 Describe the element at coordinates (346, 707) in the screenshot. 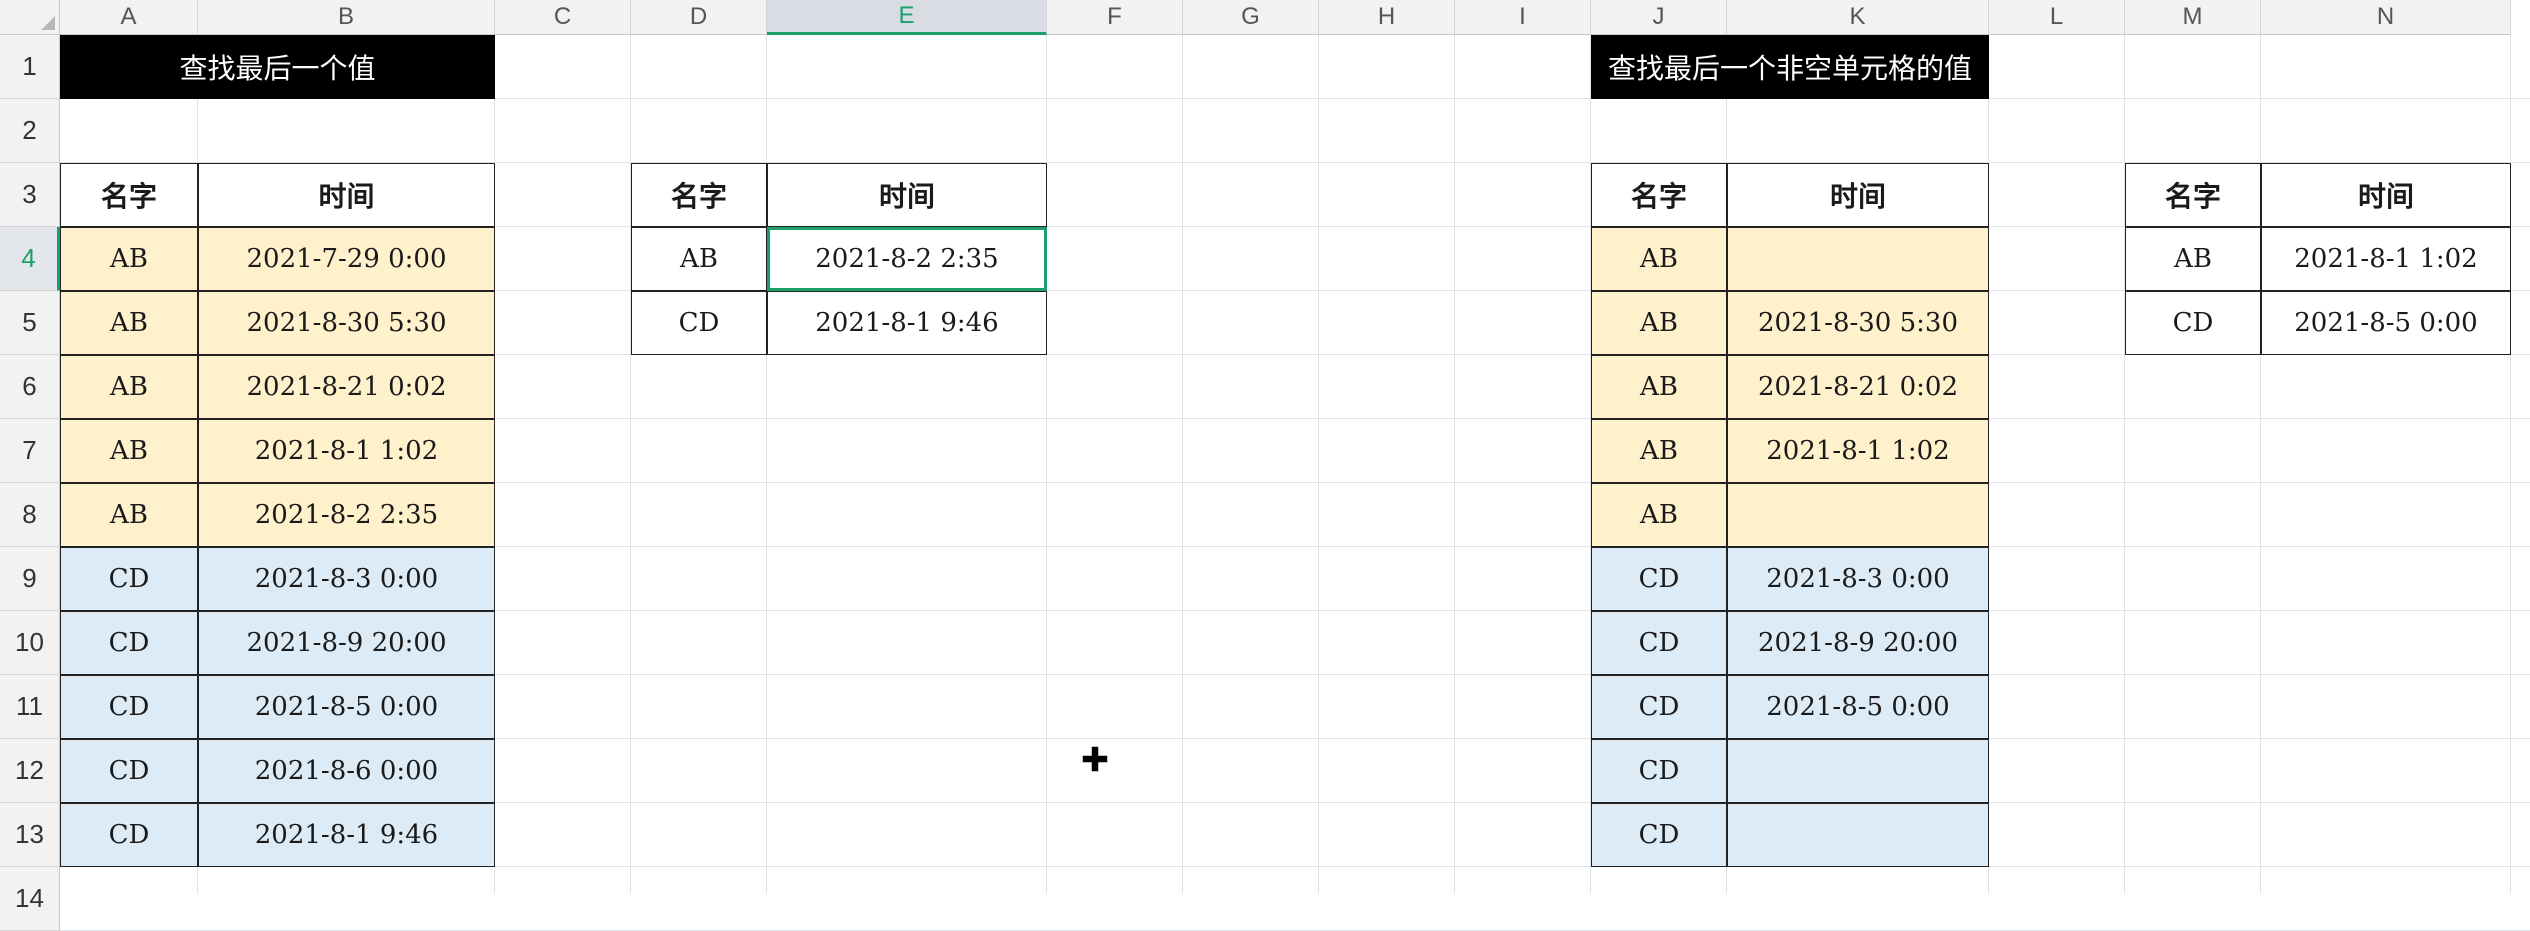

I see `data1-time-cell: 2021-8-5 0:00` at that location.